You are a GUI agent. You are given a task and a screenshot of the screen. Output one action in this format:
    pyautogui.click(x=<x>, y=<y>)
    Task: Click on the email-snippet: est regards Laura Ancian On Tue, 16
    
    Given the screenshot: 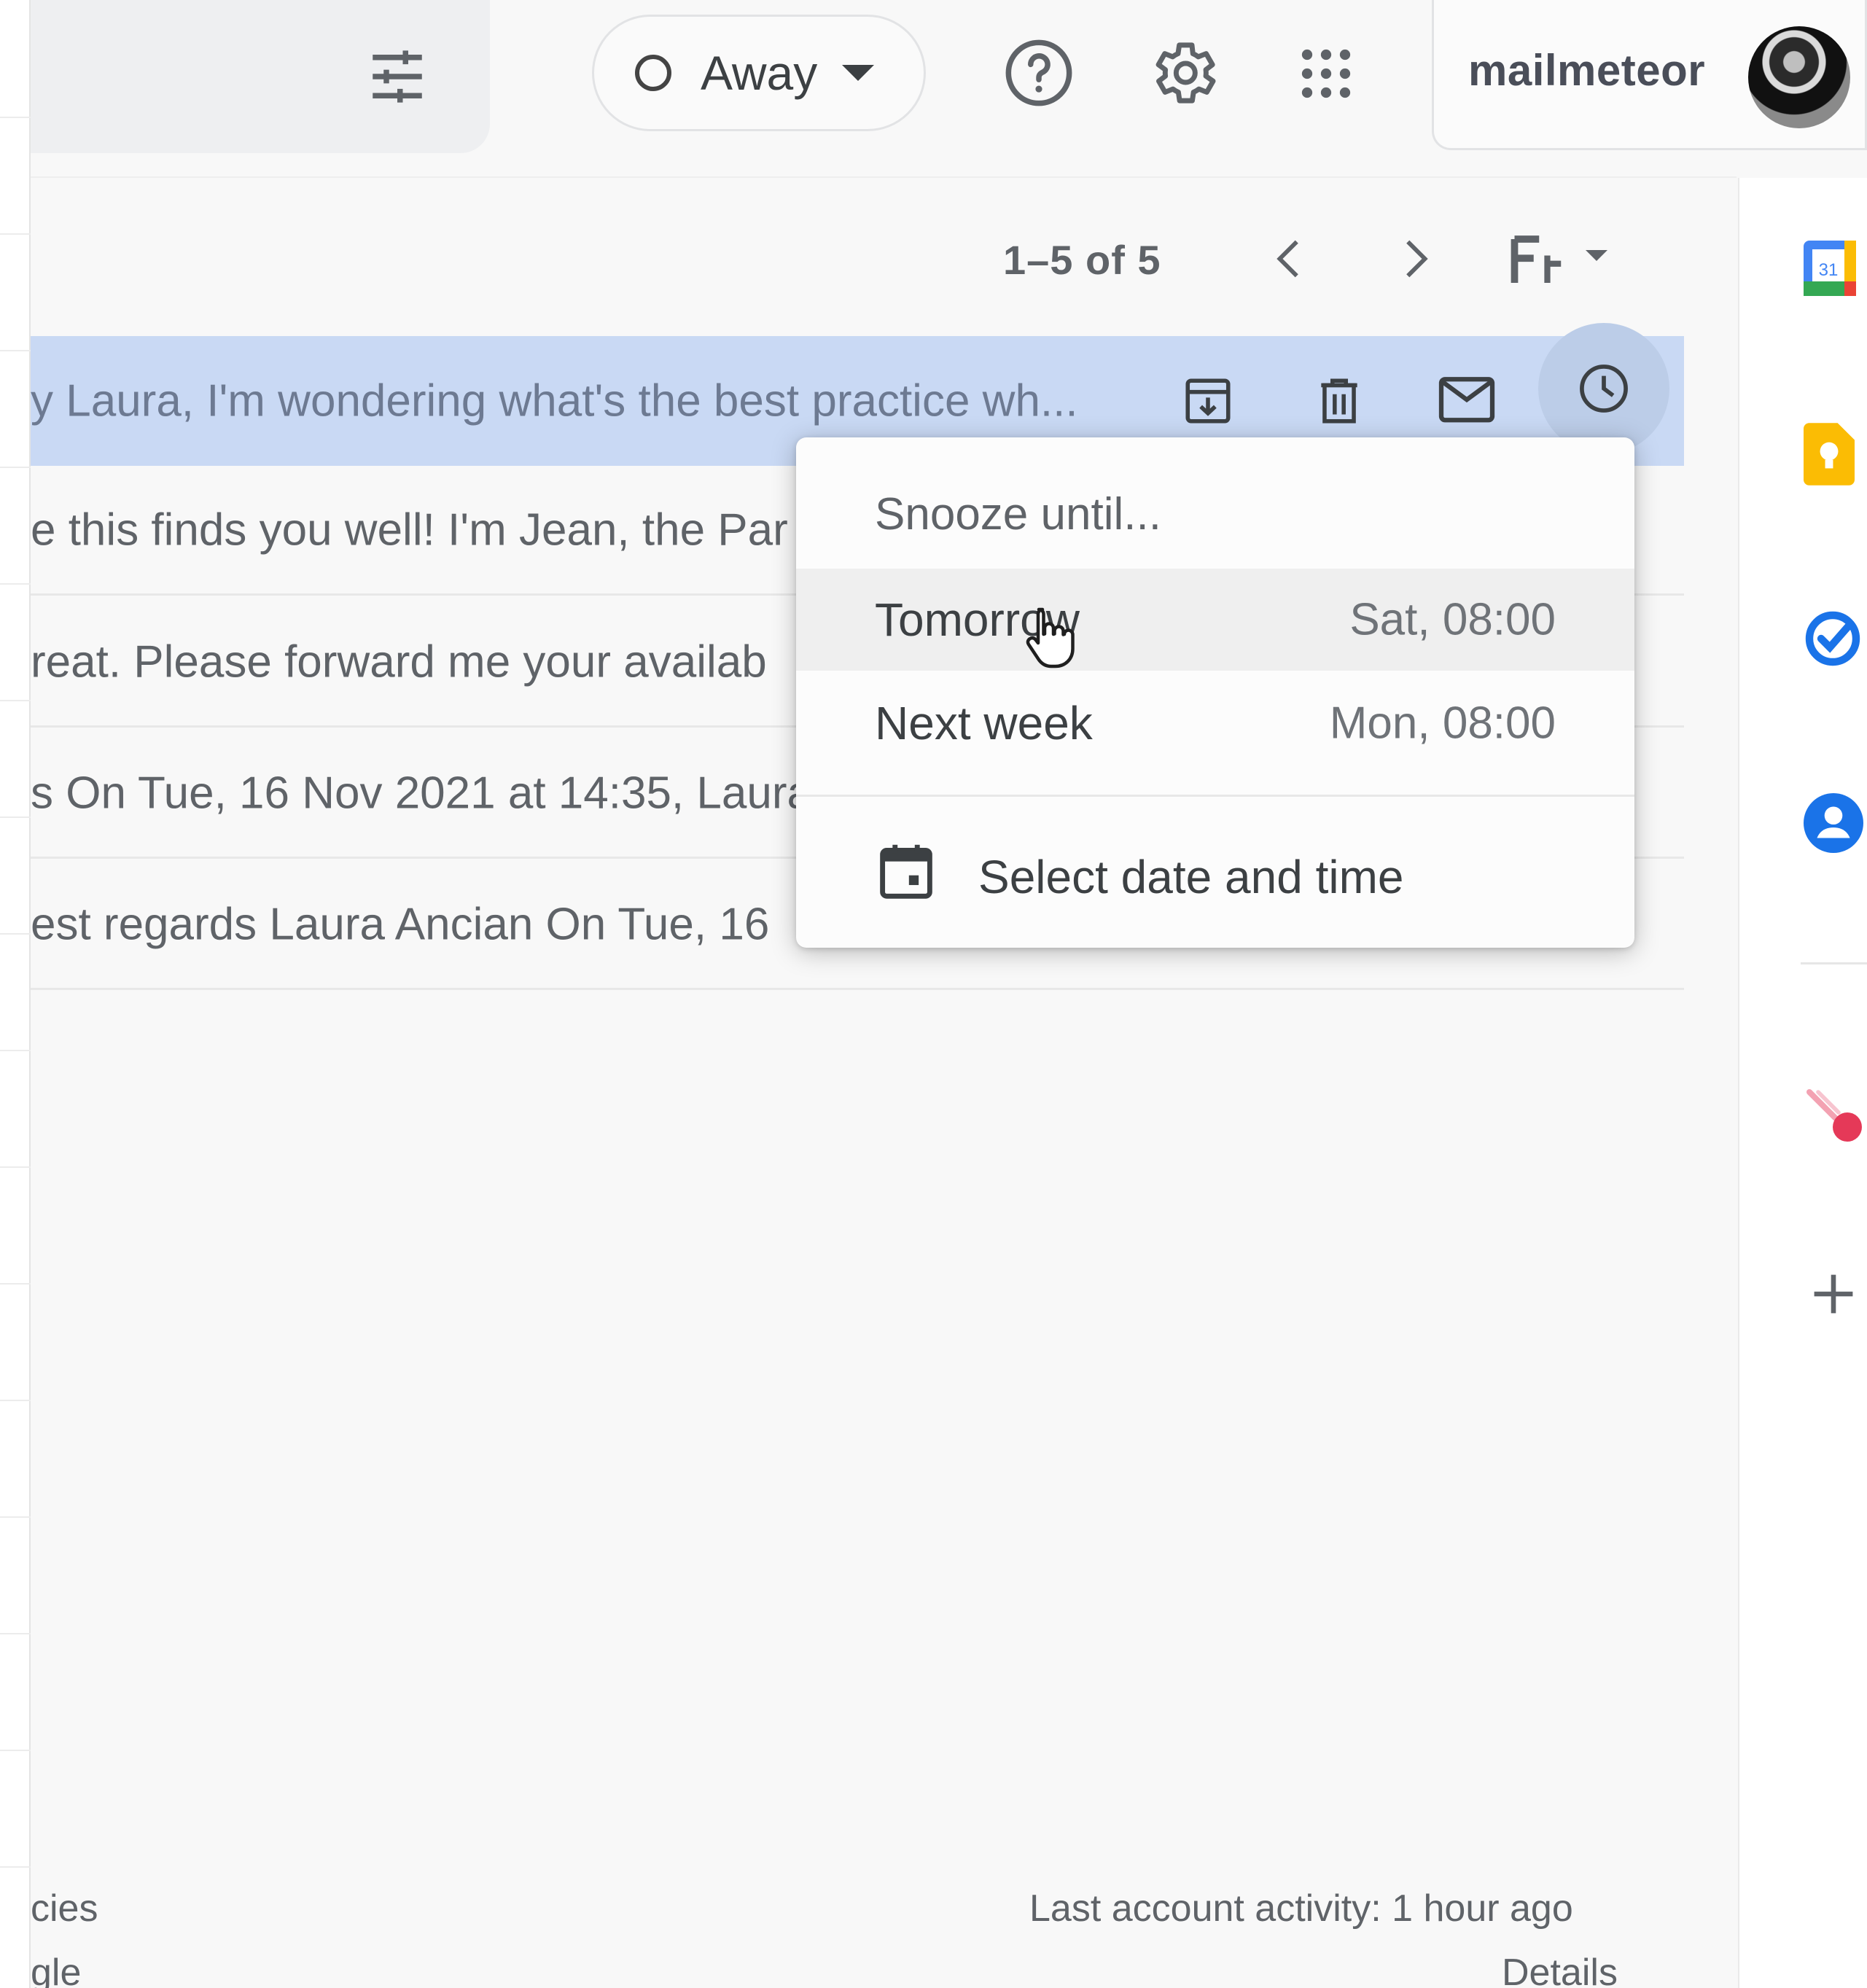 What is the action you would take?
    pyautogui.click(x=400, y=924)
    